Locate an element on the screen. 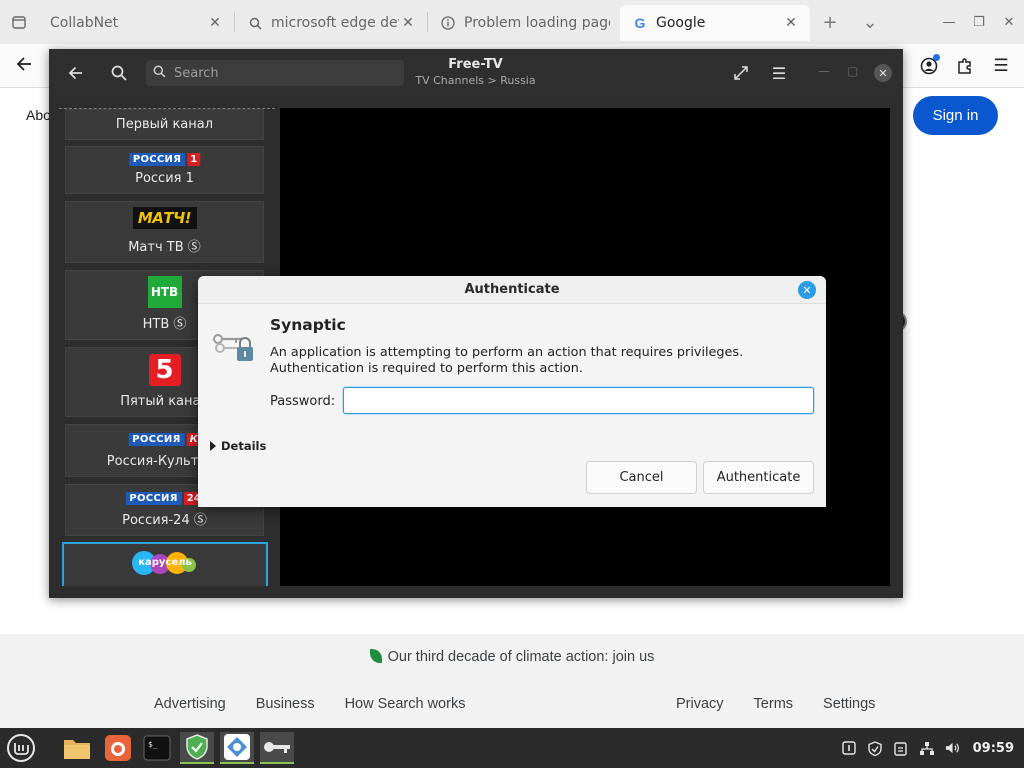 The image size is (1024, 768). channel-item-selected: карусель is located at coordinates (165, 564).